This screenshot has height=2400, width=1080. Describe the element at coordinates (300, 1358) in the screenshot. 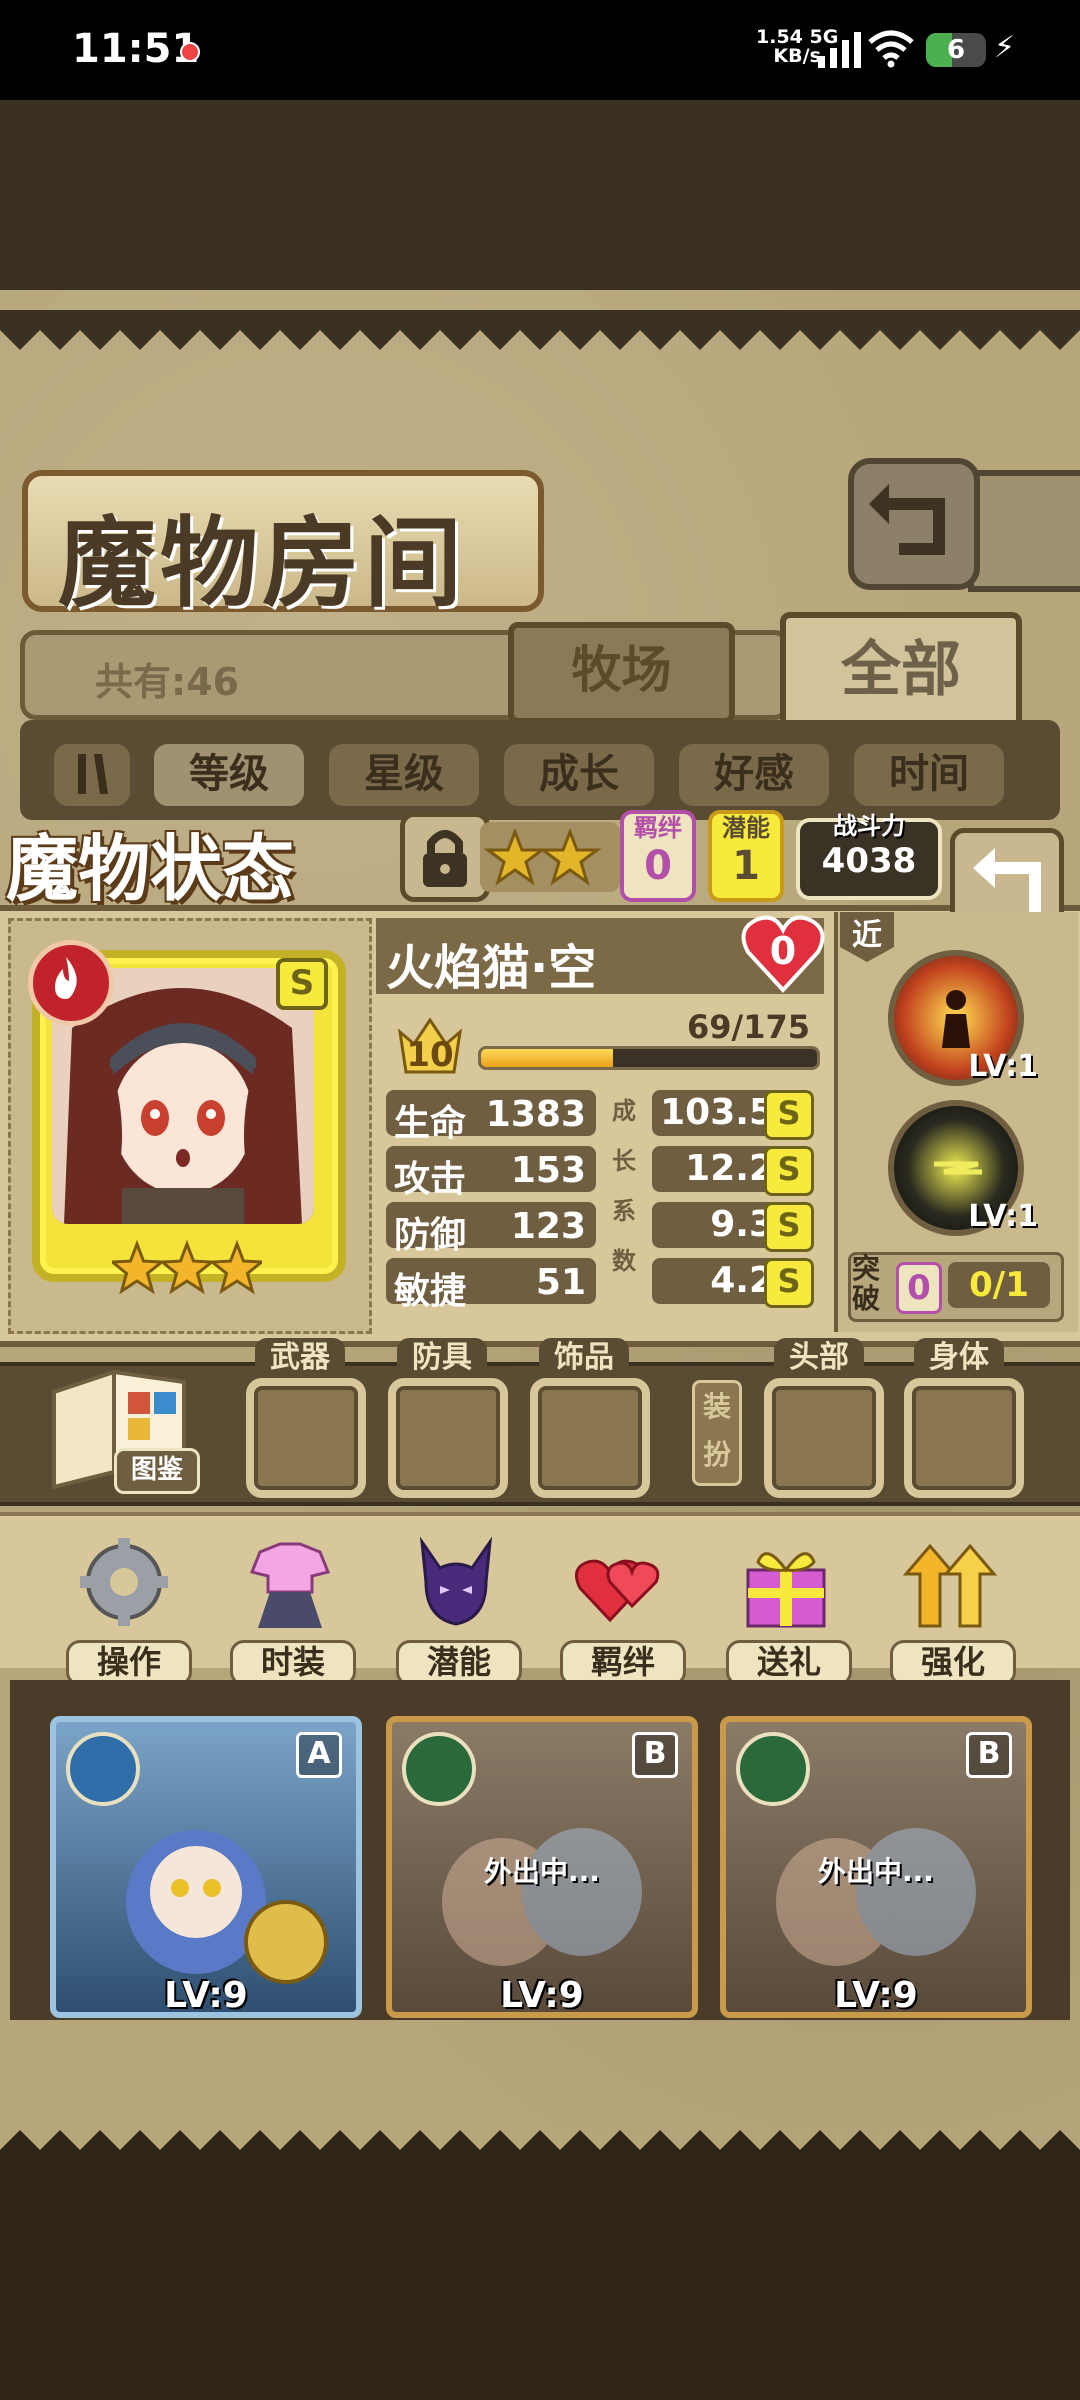

I see `slot-label-weapon: 武器` at that location.